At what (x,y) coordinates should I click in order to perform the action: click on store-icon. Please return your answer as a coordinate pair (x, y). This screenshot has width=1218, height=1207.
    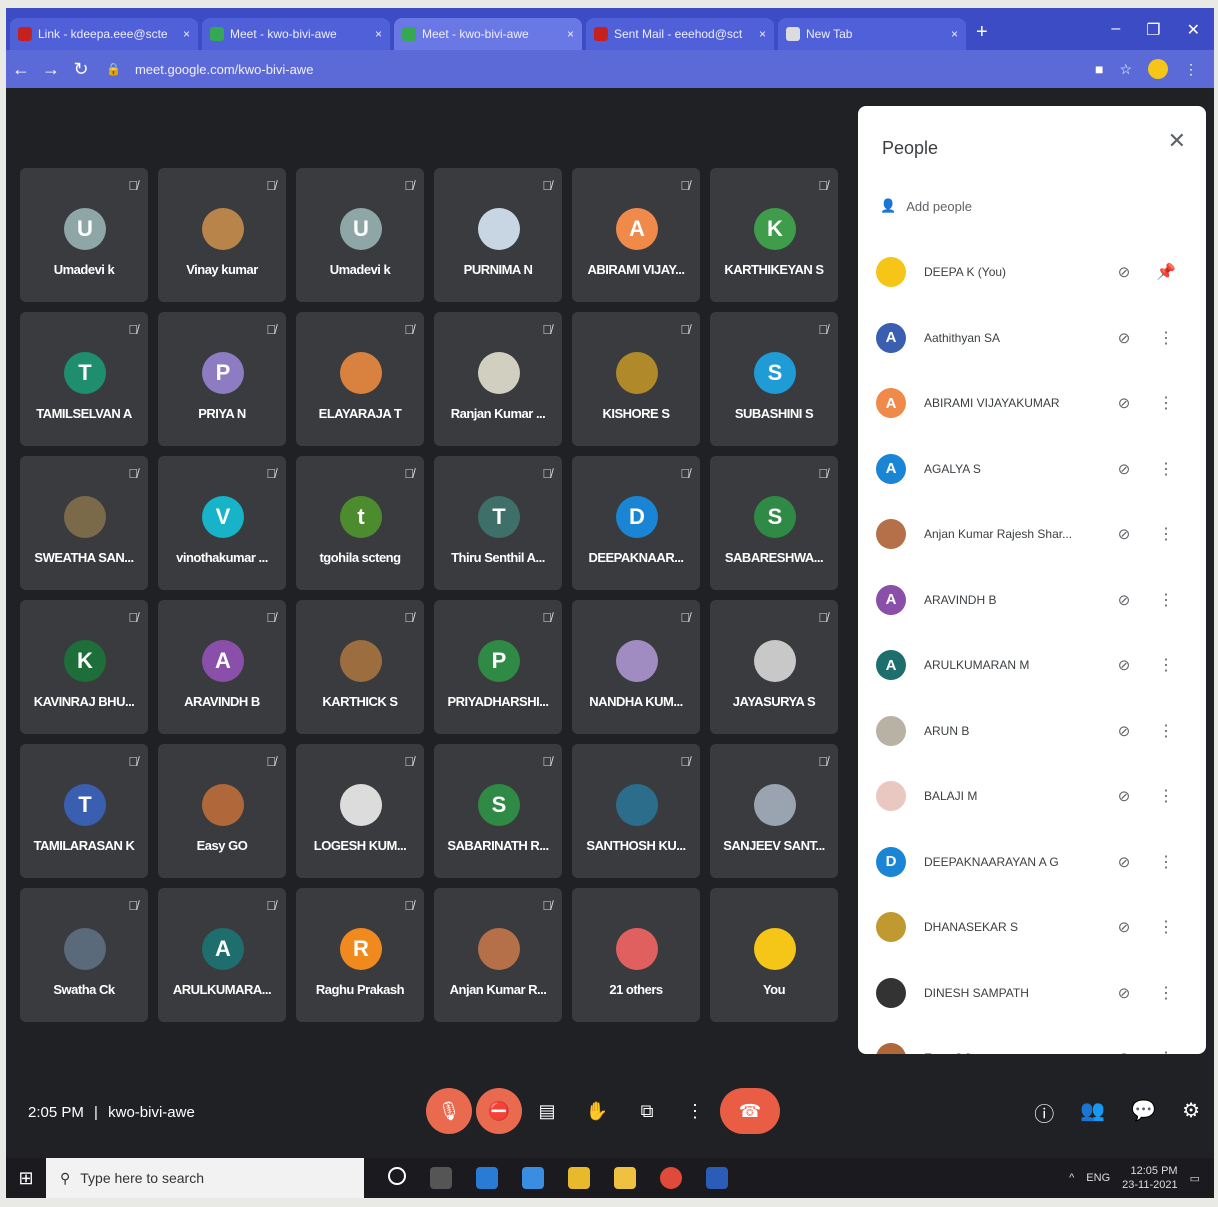
    Looking at the image, I should click on (579, 1178).